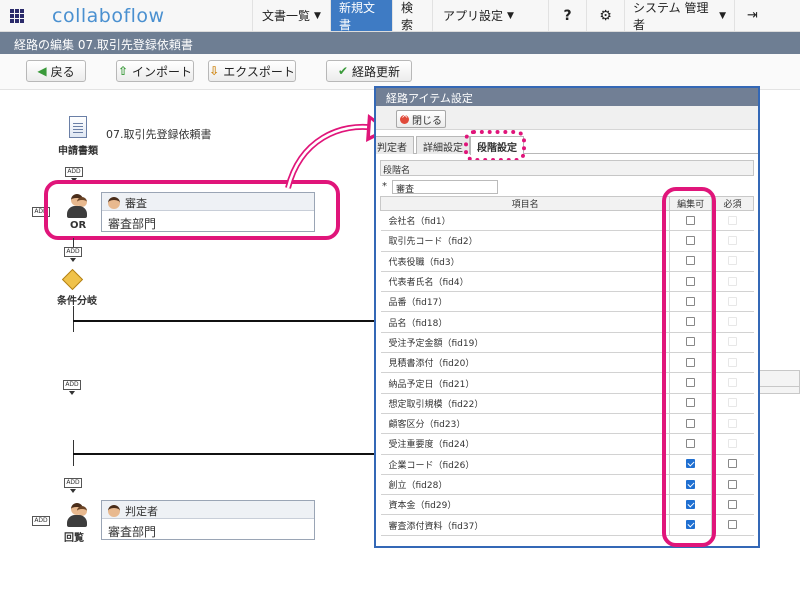  What do you see at coordinates (159, 134) in the screenshot?
I see `form-name: 07.取引先登録依頼書` at bounding box center [159, 134].